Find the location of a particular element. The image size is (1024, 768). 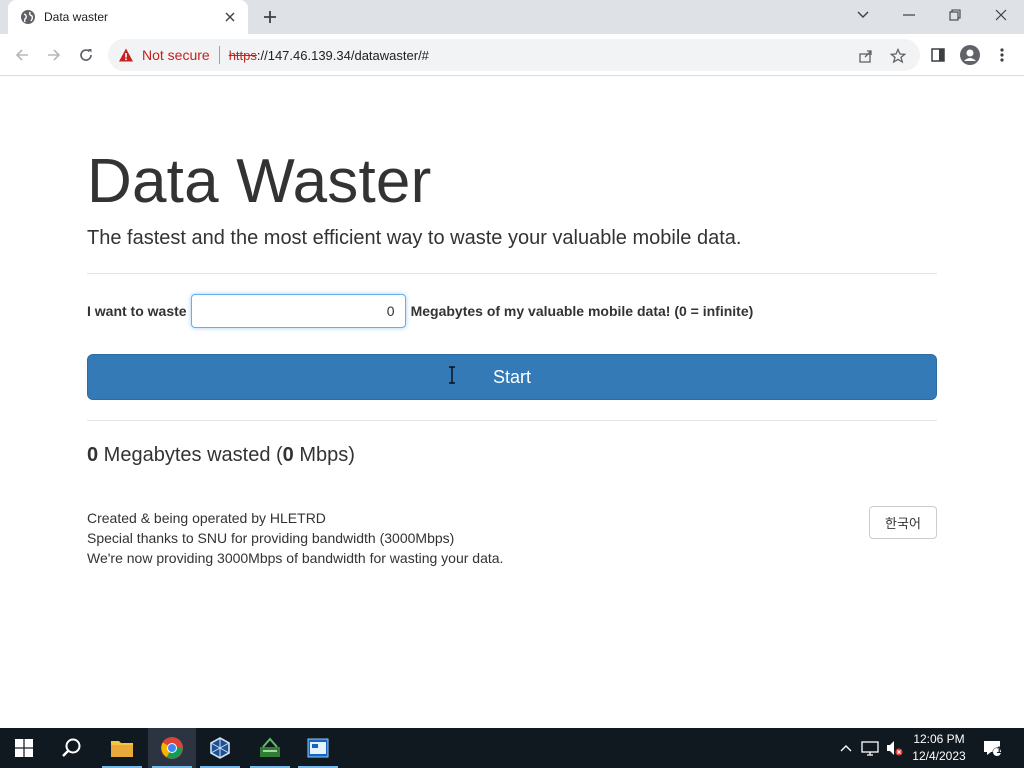

menu-kebab-icon is located at coordinates (1002, 55).